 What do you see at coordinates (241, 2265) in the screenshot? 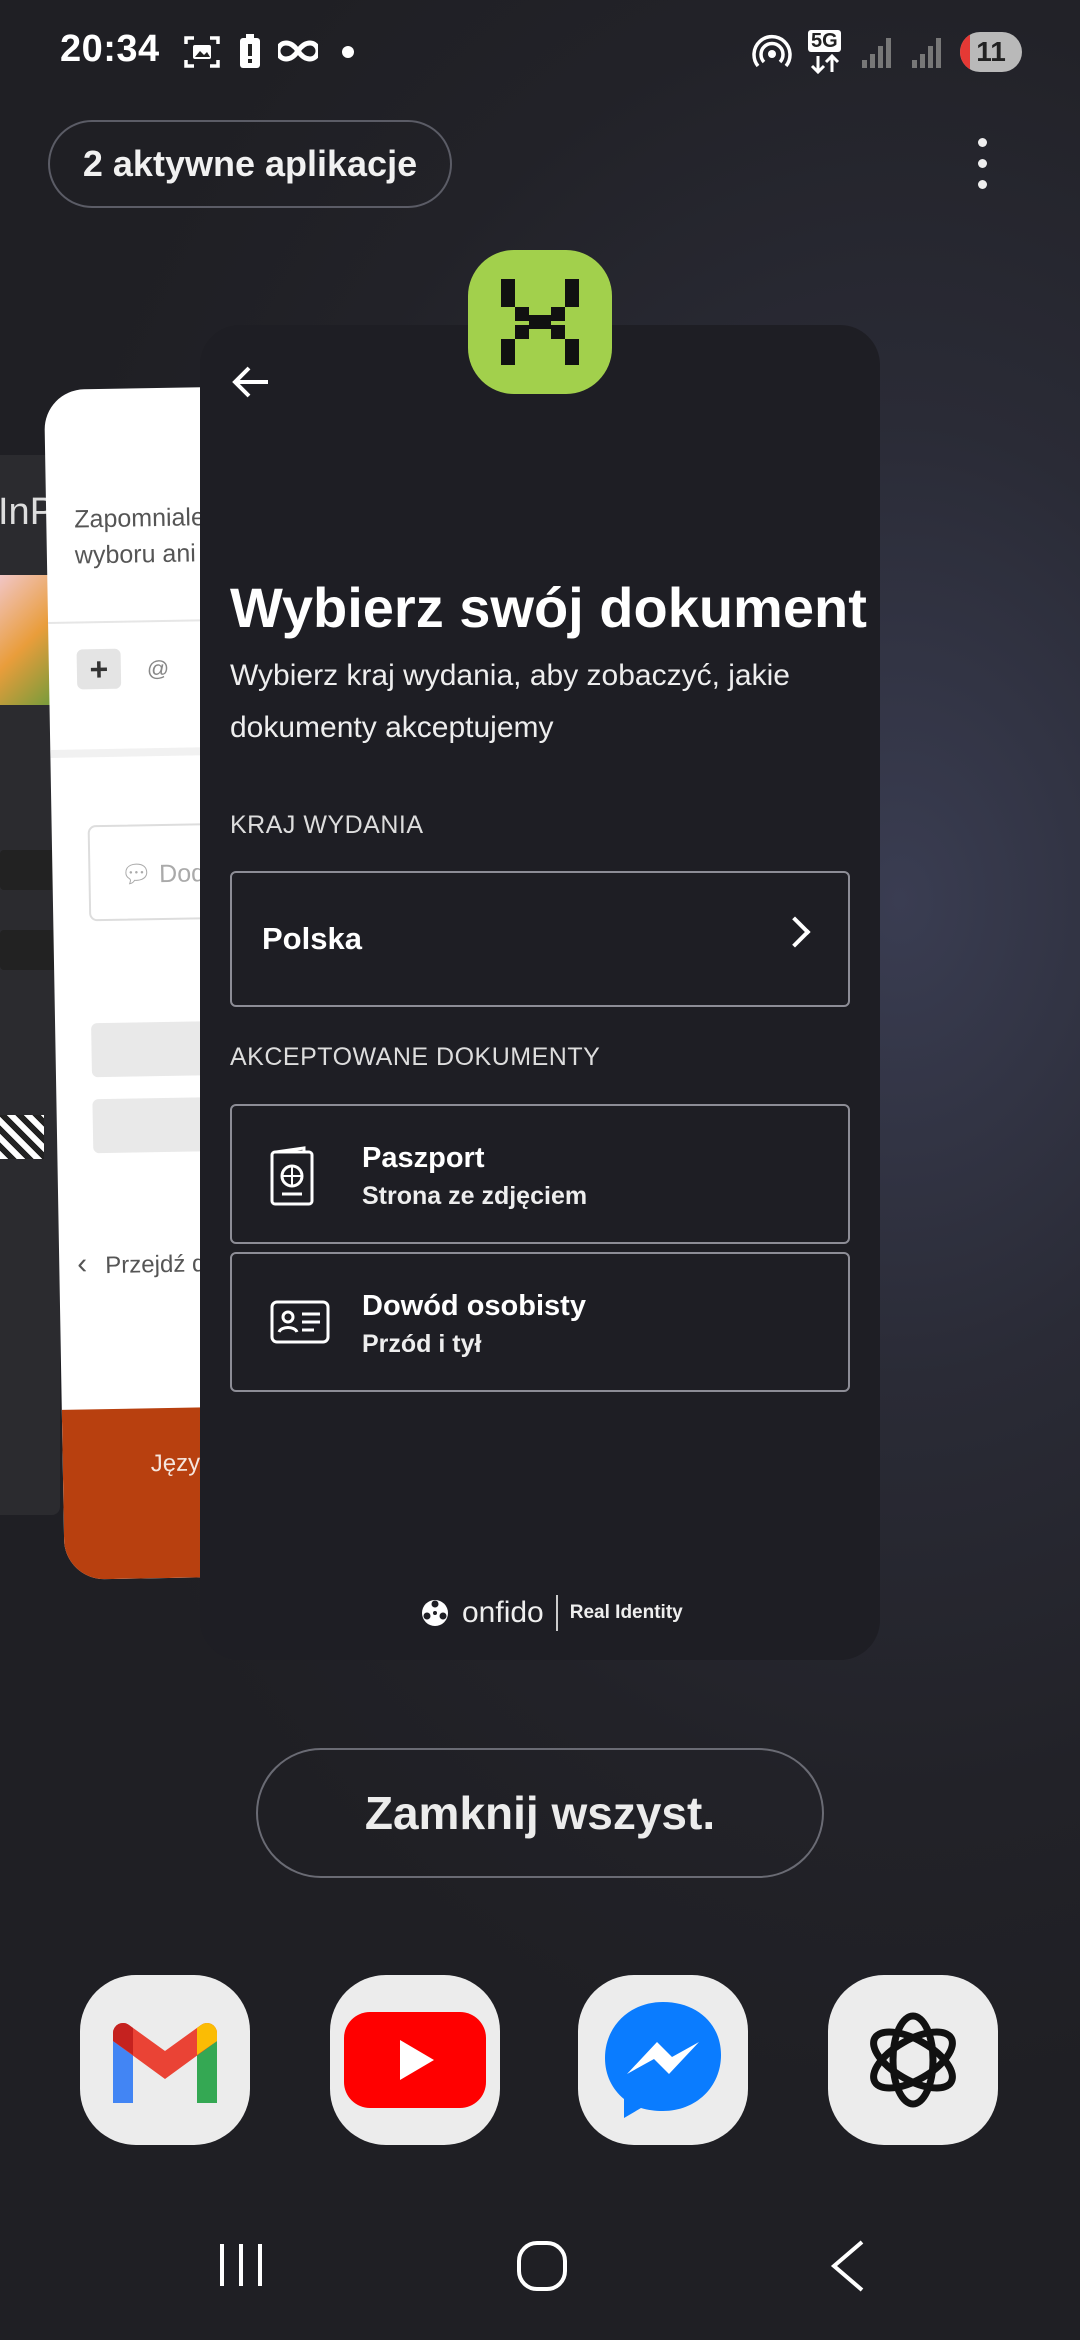
I see `recents-icon` at bounding box center [241, 2265].